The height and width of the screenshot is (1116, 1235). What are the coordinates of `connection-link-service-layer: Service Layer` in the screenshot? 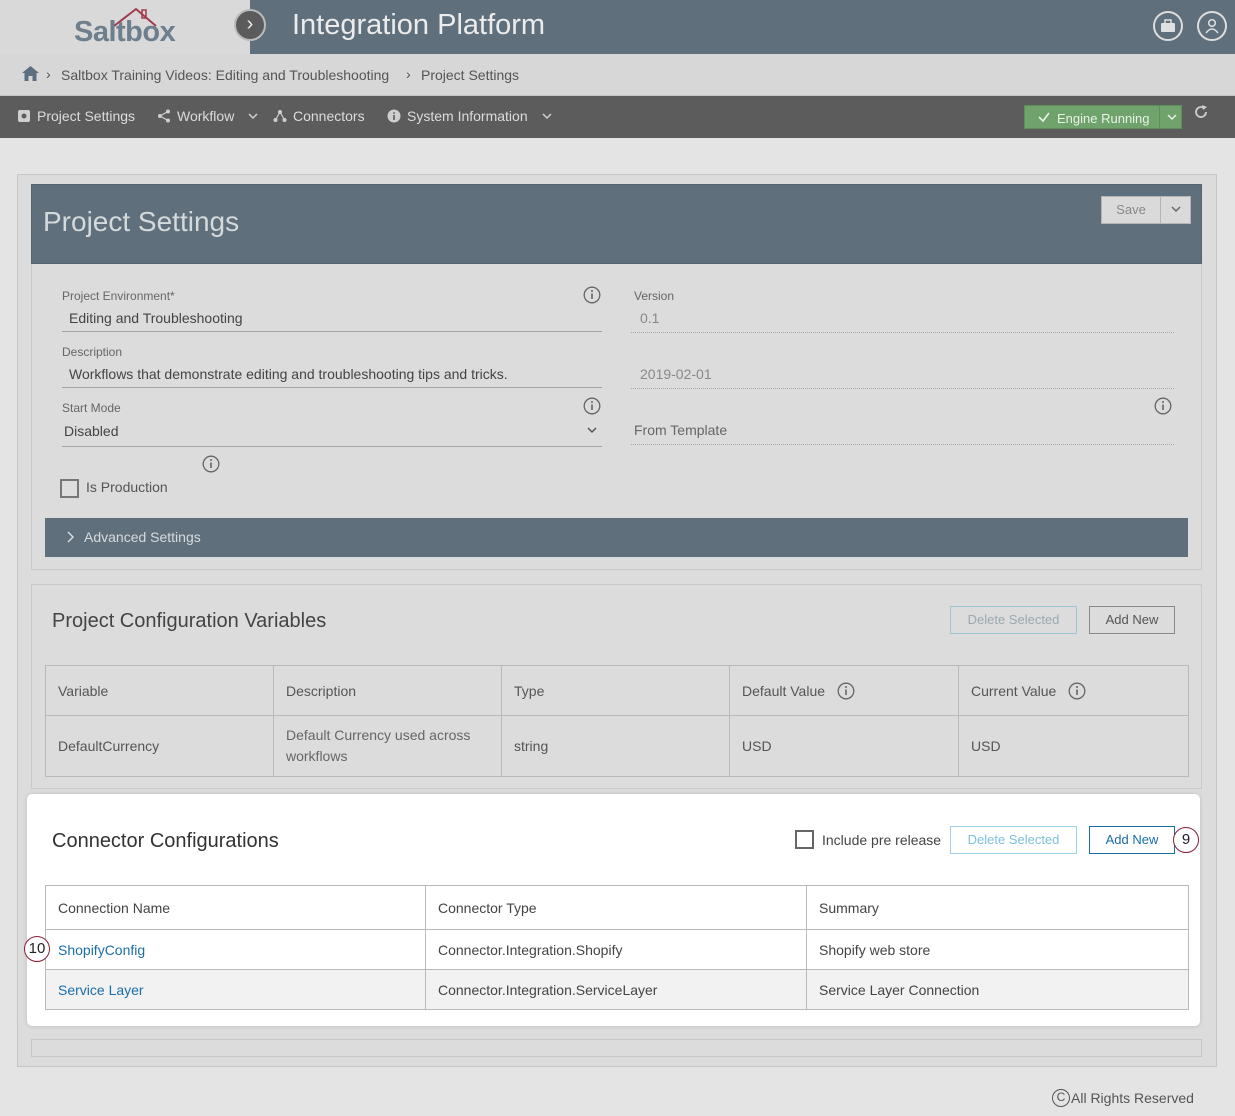 It's located at (235, 989).